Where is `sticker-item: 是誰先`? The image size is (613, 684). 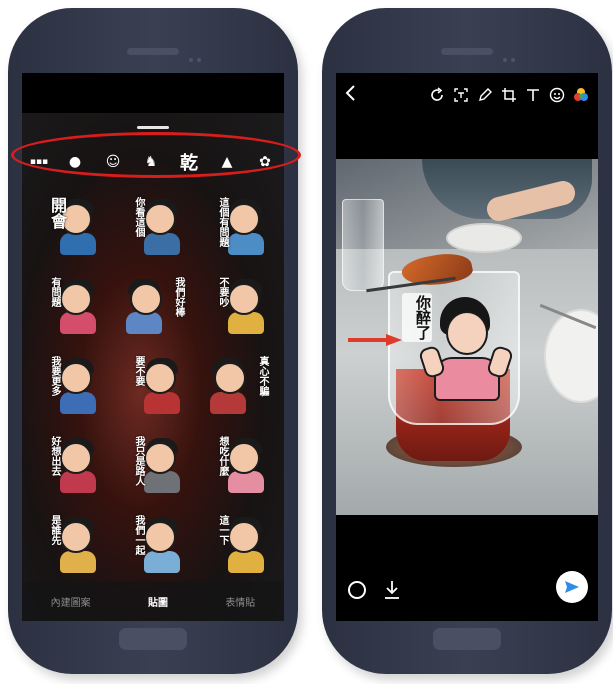
sticker-item: 是誰先 is located at coordinates (69, 544).